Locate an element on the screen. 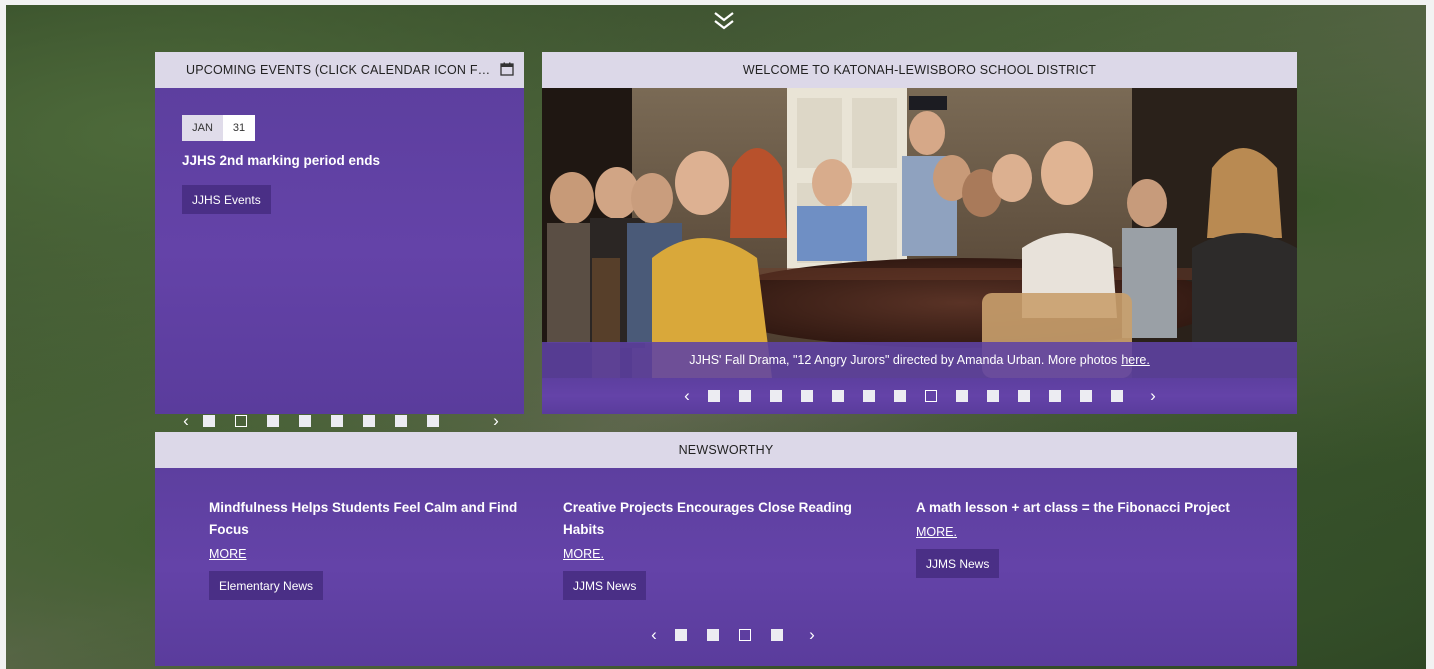 Image resolution: width=1434 pixels, height=669 pixels. welcome-pager-band: ‹ › is located at coordinates (919, 396).